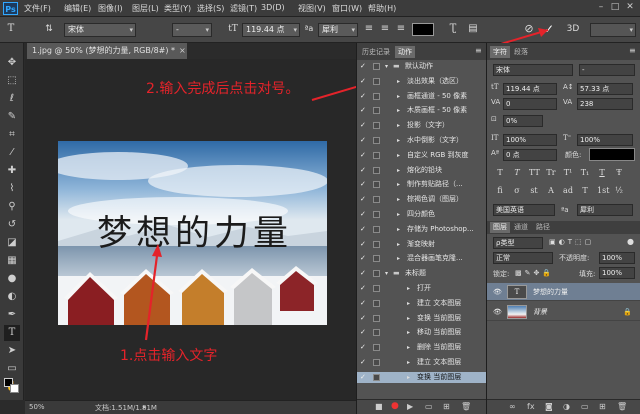 Image resolution: width=640 pixels, height=414 pixels. What do you see at coordinates (619, 191) in the screenshot?
I see `fractions-button: ½` at bounding box center [619, 191].